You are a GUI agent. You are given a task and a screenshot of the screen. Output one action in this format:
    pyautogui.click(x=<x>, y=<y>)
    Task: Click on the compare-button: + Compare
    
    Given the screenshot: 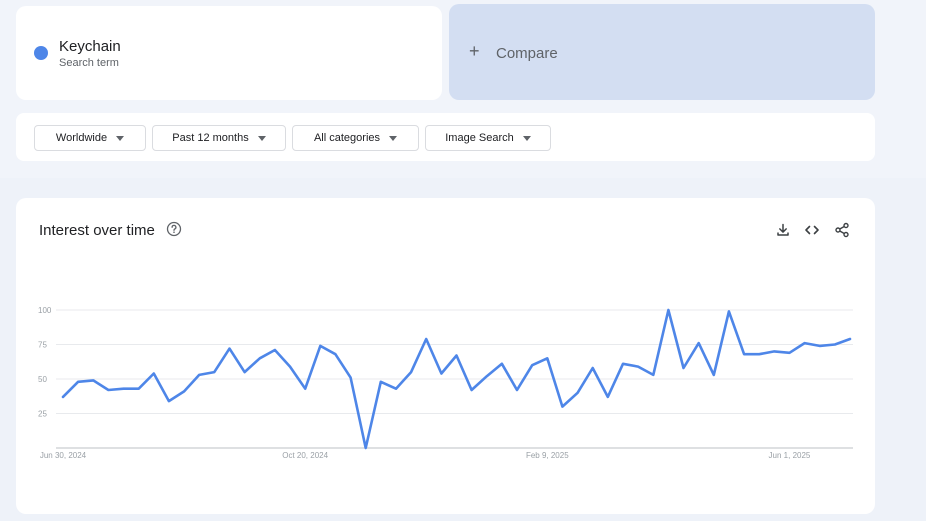 What is the action you would take?
    pyautogui.click(x=662, y=52)
    